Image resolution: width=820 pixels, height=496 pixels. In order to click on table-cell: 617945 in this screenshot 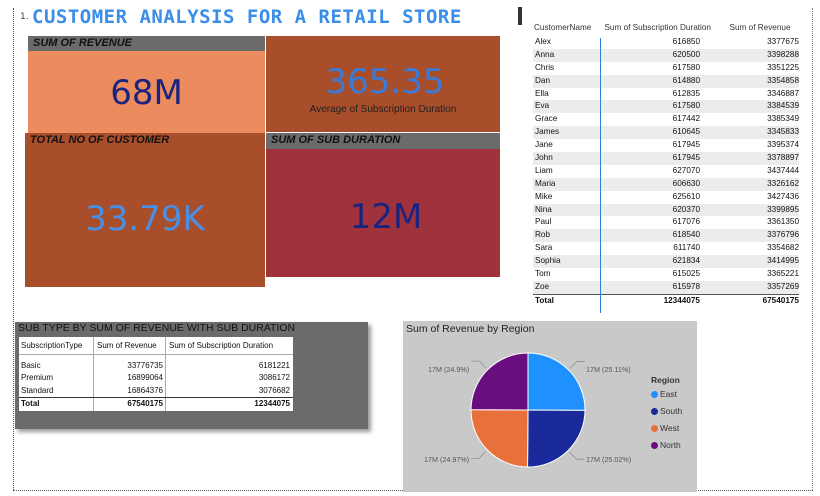, I will do `click(686, 145)`.